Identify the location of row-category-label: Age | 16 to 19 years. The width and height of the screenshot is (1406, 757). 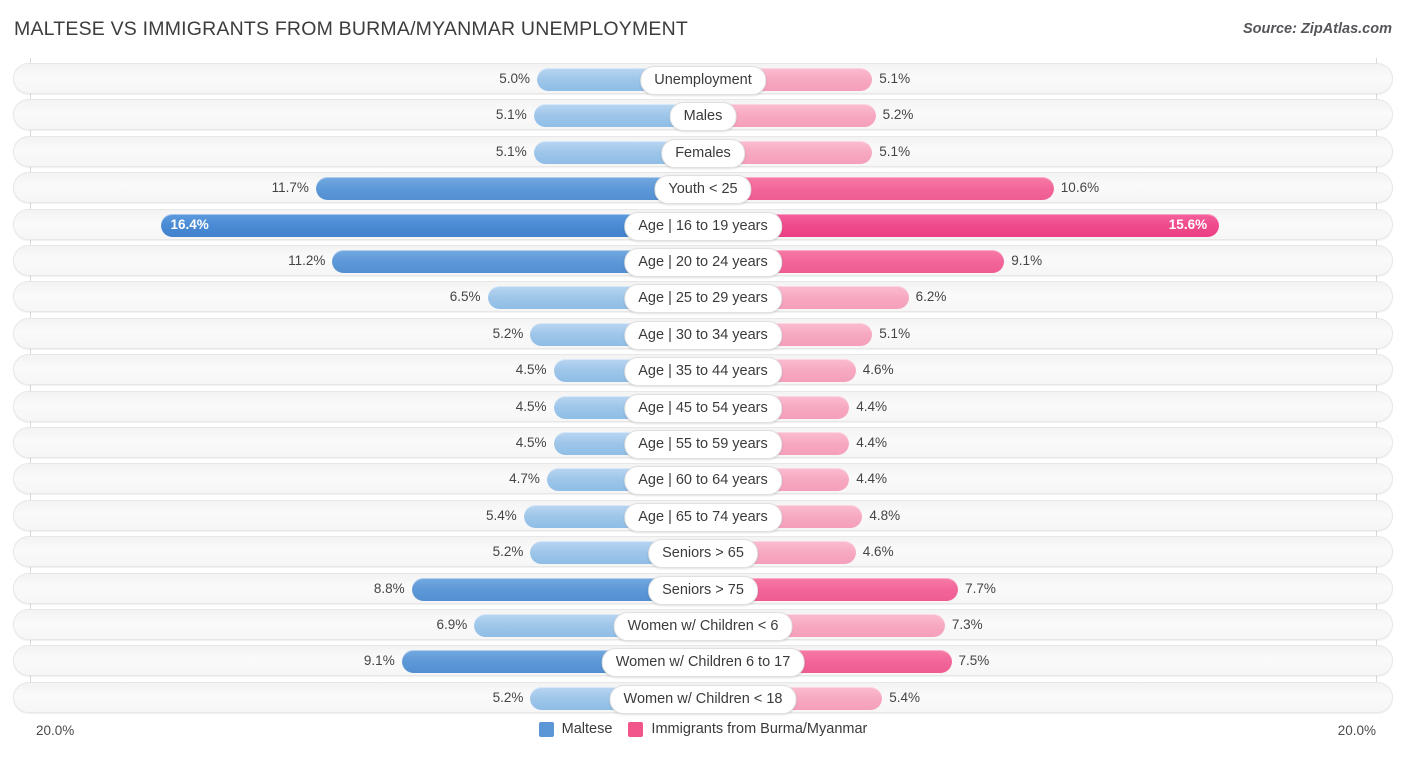
(703, 226).